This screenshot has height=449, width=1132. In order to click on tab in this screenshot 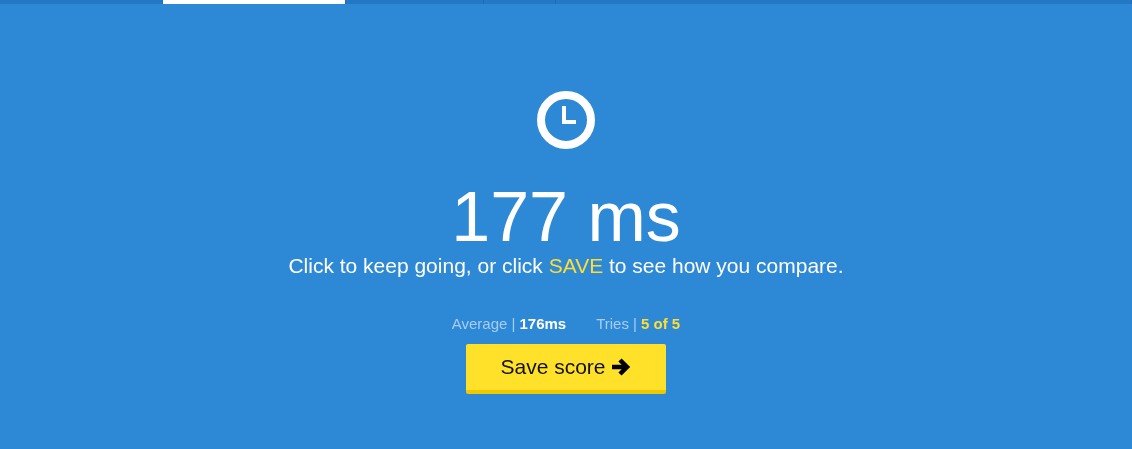, I will do `click(254, 2)`.